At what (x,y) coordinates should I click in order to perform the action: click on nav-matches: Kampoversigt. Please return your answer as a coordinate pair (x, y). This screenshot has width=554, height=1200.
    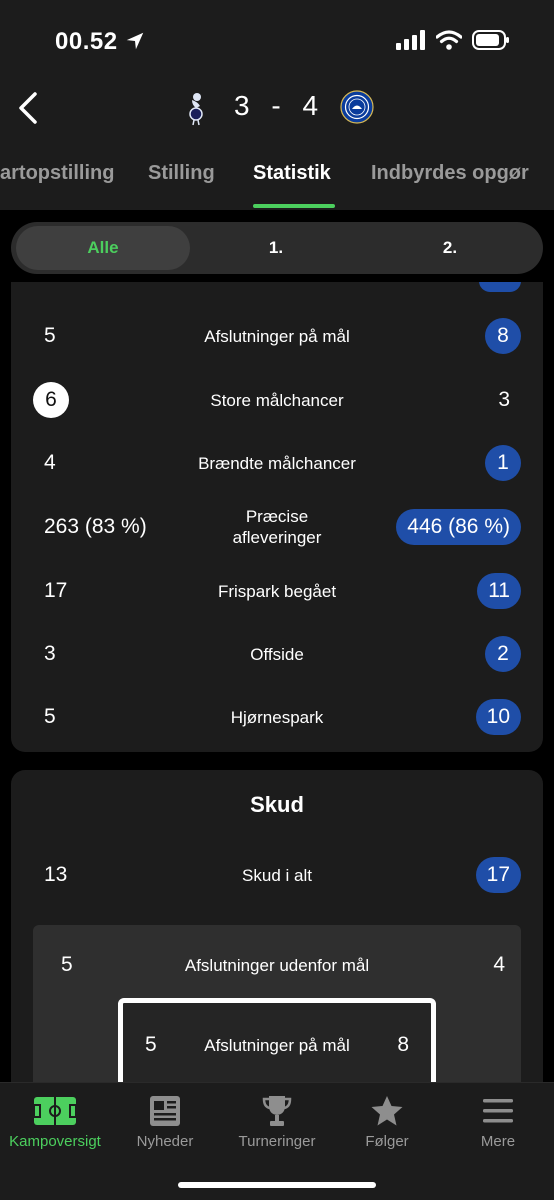
    Looking at the image, I should click on (55, 1121).